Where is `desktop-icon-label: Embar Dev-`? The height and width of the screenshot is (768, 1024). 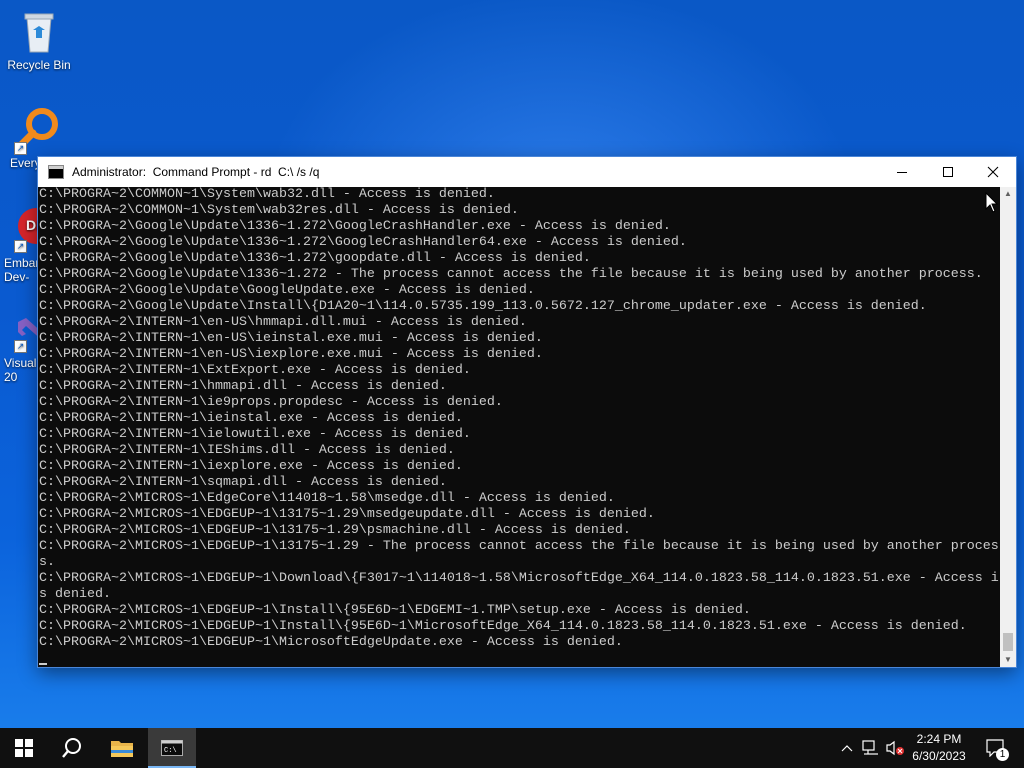 desktop-icon-label: Embar Dev- is located at coordinates (22, 270).